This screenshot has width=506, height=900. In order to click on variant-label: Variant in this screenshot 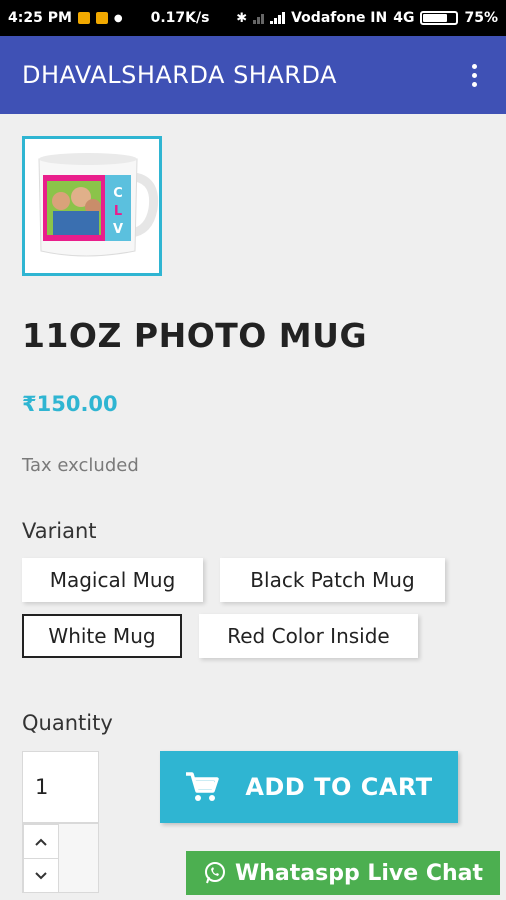, I will do `click(59, 531)`.